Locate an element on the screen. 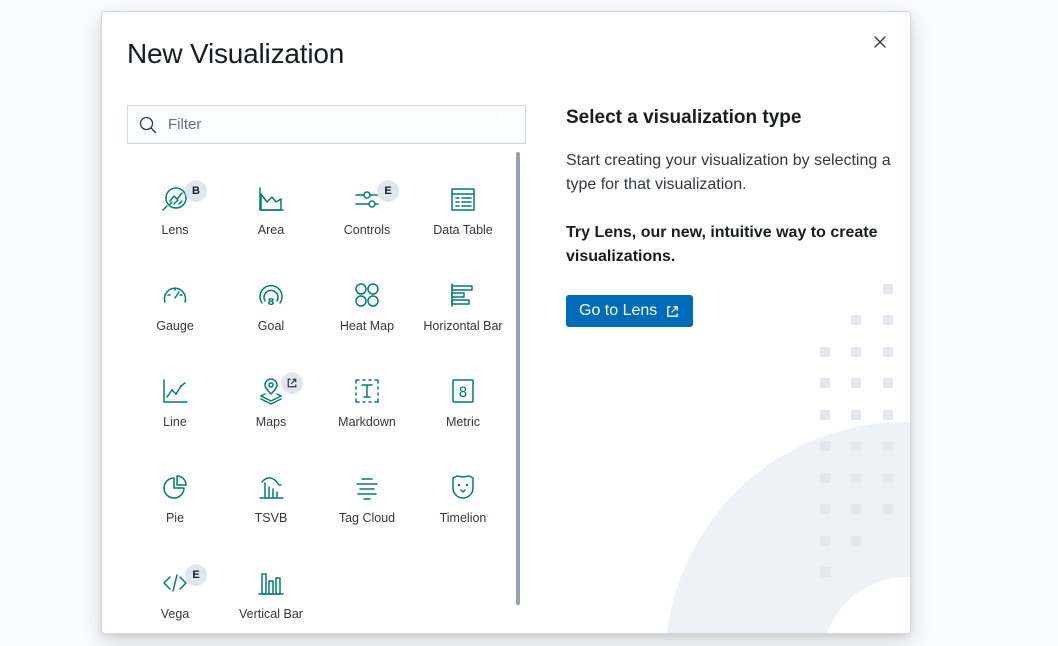 The height and width of the screenshot is (646, 1058). go-to-lens-label: Go to Lens is located at coordinates (618, 310).